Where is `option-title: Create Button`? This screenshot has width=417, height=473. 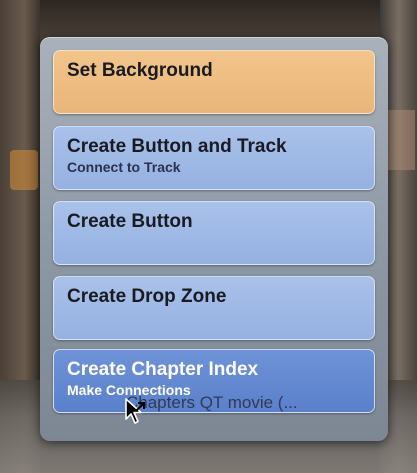
option-title: Create Button is located at coordinates (130, 221).